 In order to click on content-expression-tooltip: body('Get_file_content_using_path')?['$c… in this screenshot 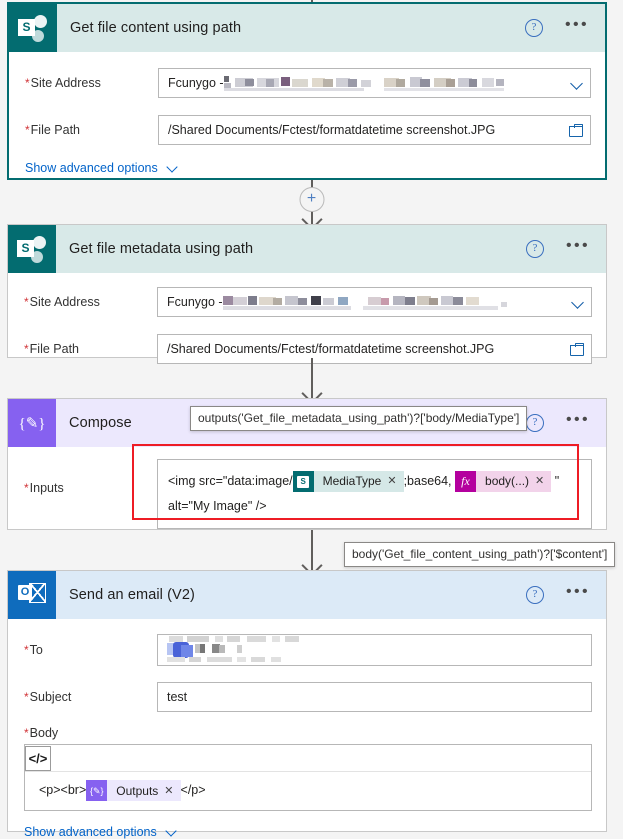, I will do `click(480, 554)`.